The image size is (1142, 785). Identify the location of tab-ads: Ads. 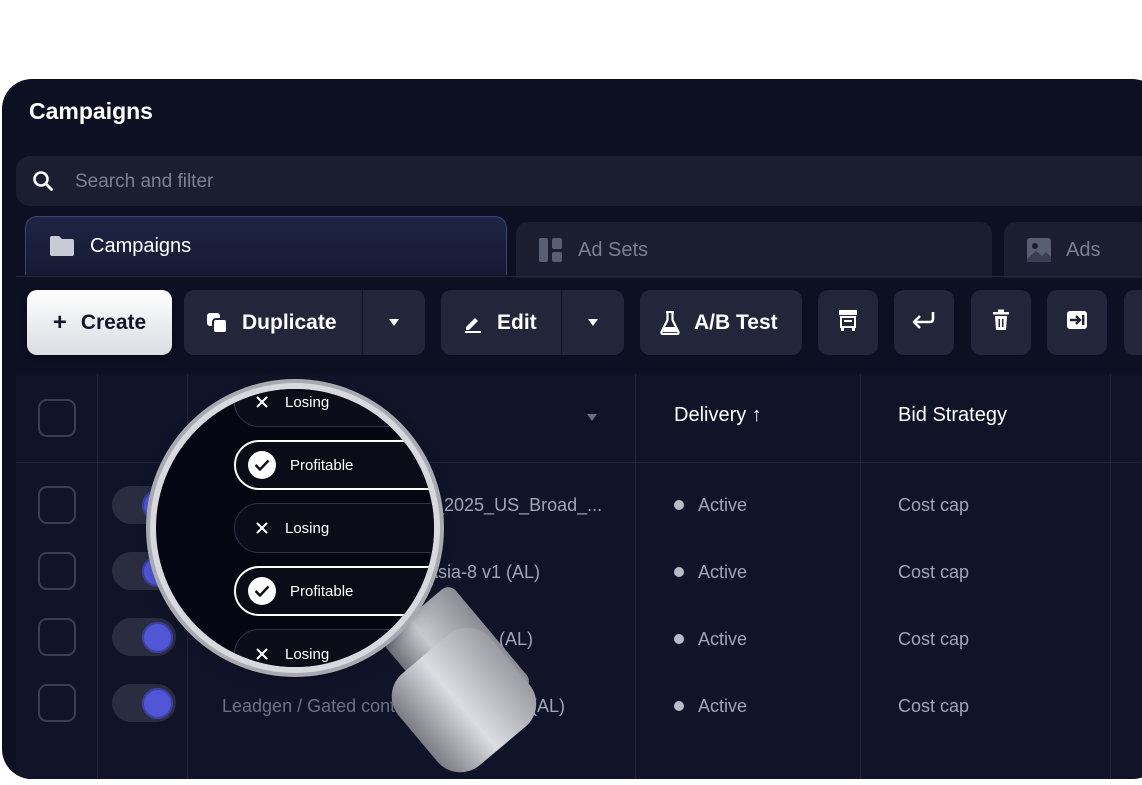
(1073, 250).